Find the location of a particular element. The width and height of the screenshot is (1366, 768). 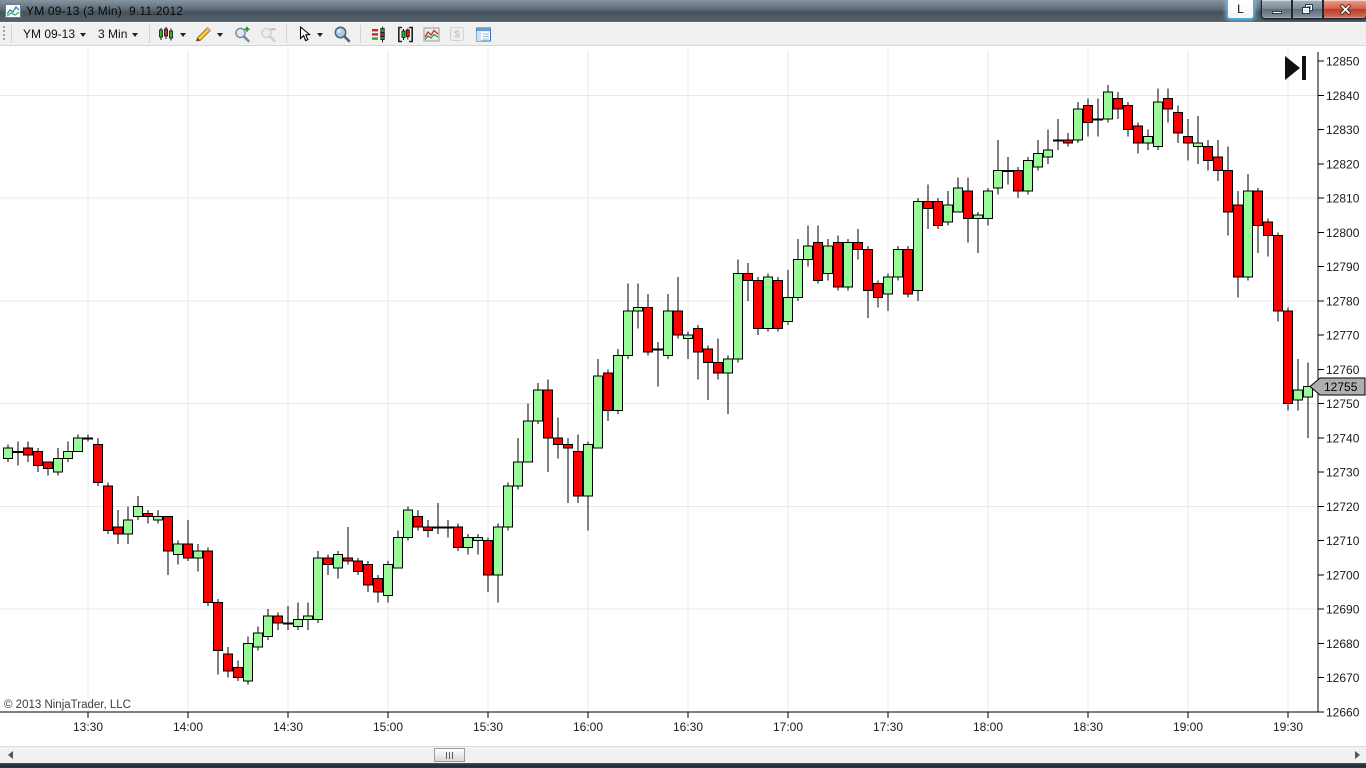

scroll-left-arrow-icon is located at coordinates (10, 755).